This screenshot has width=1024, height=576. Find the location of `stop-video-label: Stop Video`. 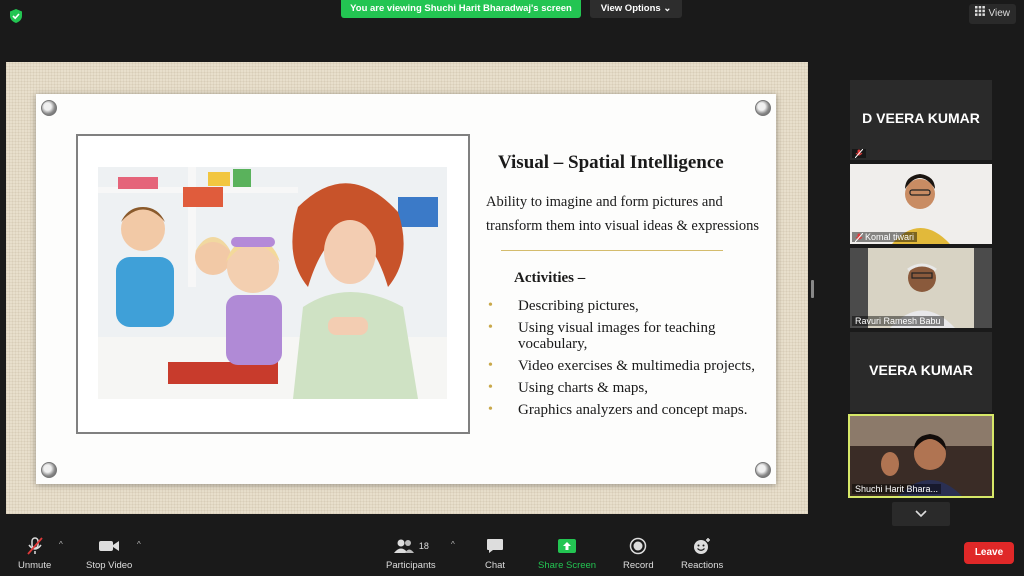

stop-video-label: Stop Video is located at coordinates (109, 565).